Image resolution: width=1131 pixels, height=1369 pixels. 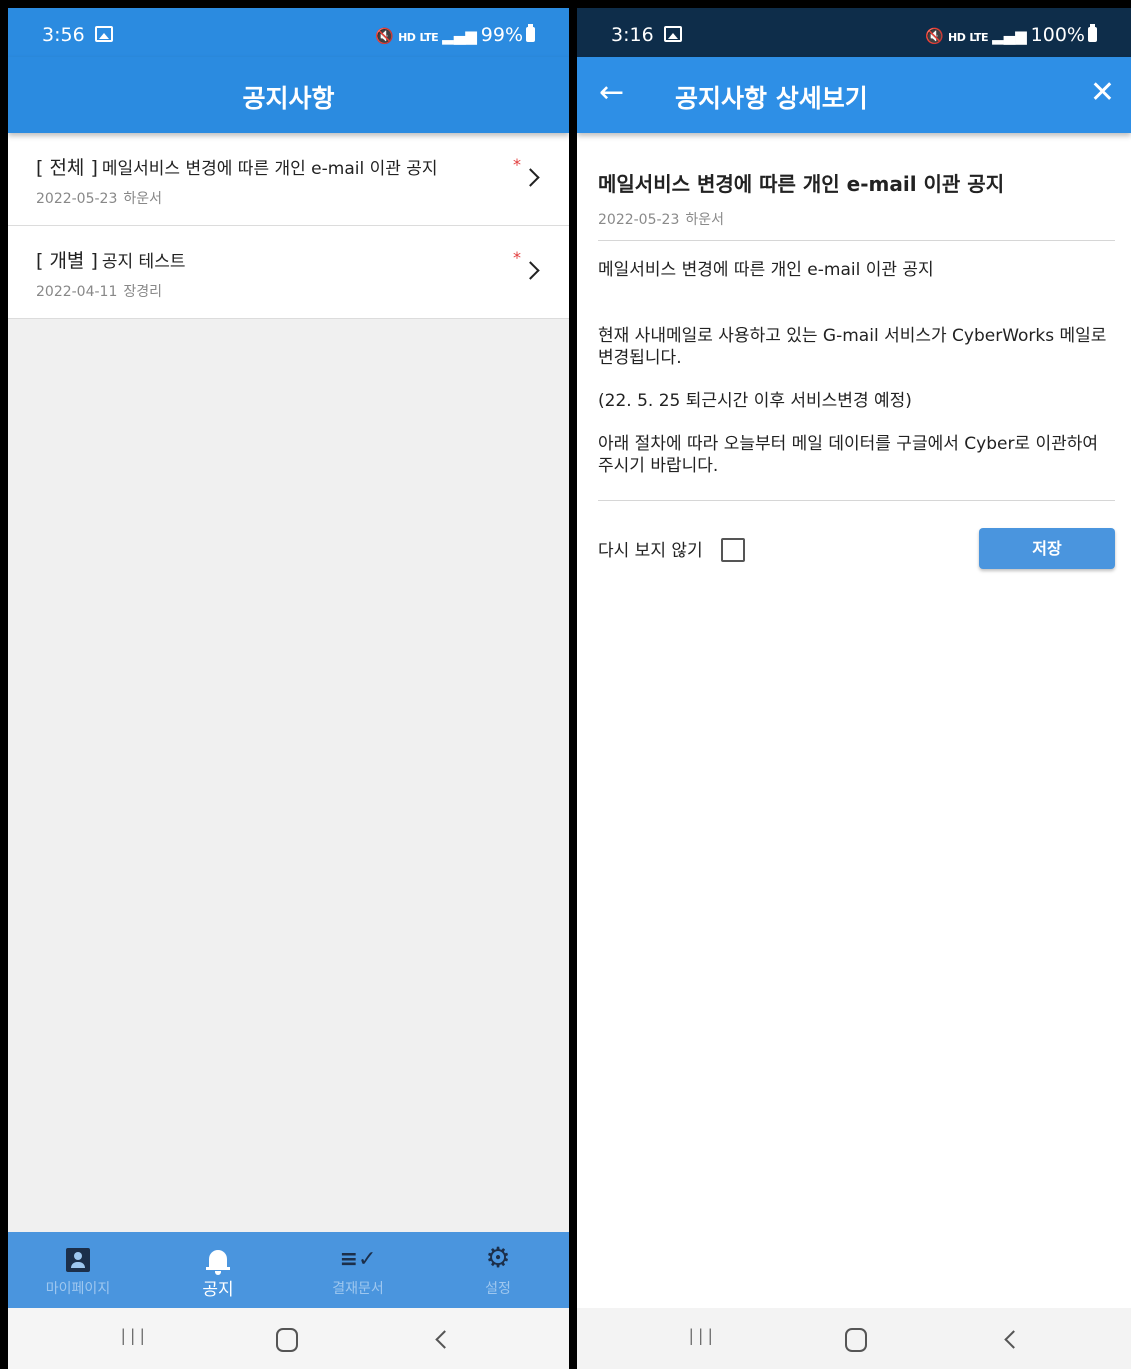 I want to click on document-check-icon: ≡✓, so click(x=358, y=1259).